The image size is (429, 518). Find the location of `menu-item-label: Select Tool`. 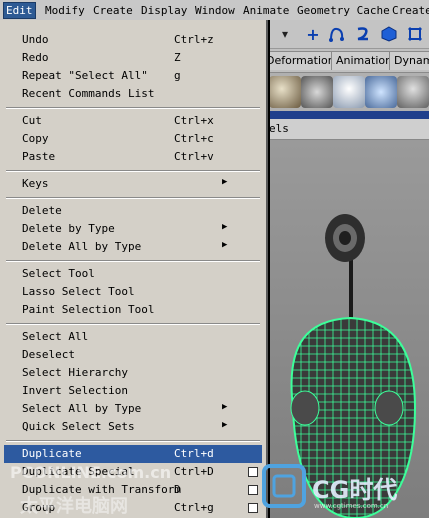

menu-item-label: Select Tool is located at coordinates (58, 273).